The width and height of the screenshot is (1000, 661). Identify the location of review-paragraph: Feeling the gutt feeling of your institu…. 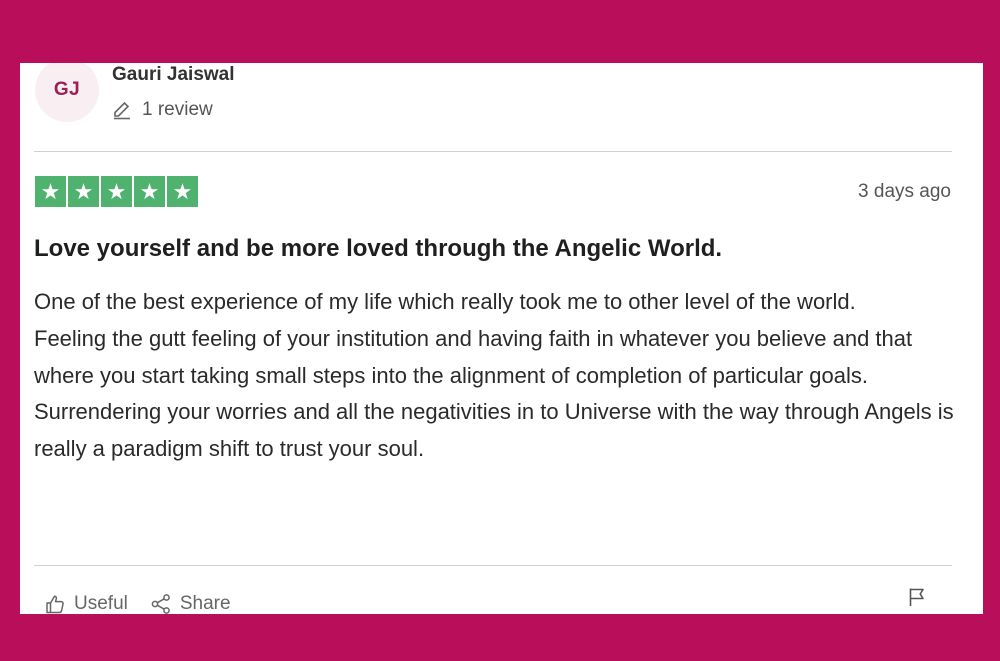
(473, 356).